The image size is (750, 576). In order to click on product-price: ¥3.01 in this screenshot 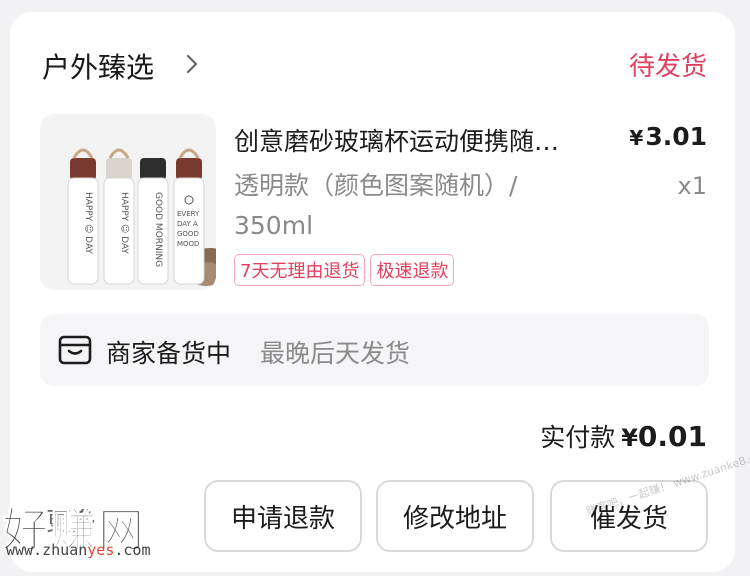, I will do `click(668, 136)`.